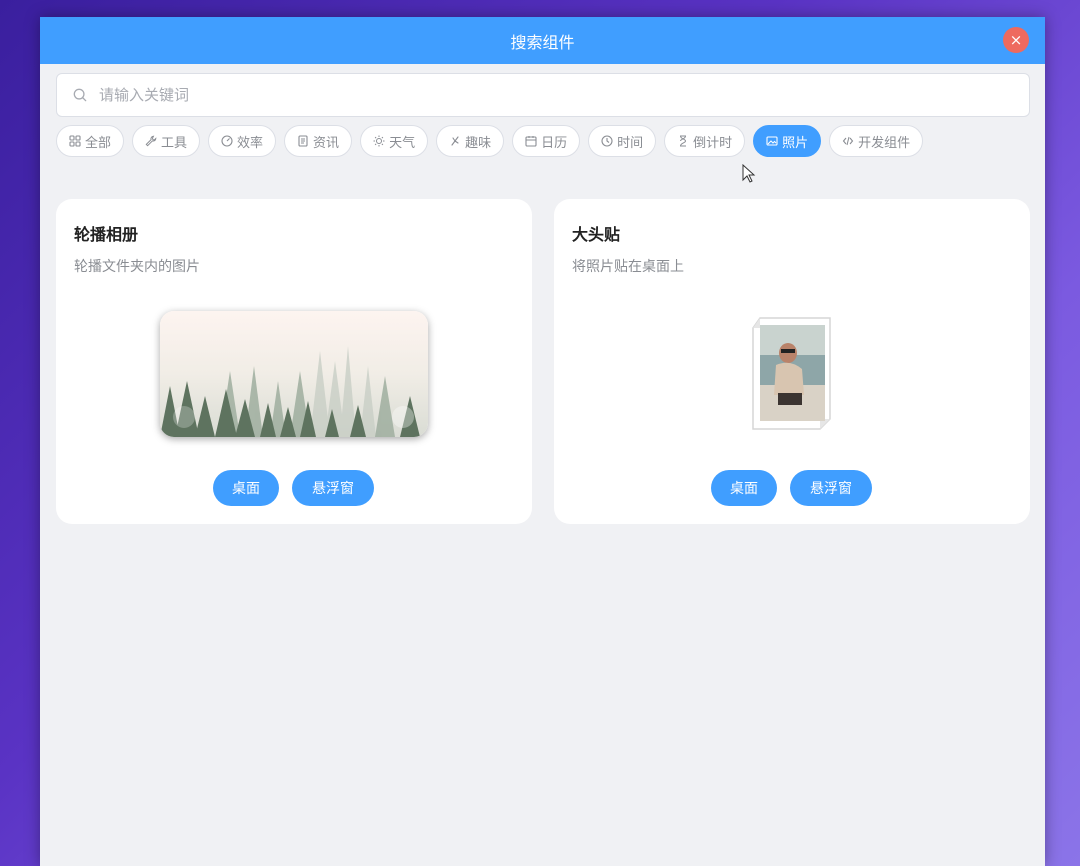 The height and width of the screenshot is (866, 1080). I want to click on tab-label: 倒计时, so click(713, 143).